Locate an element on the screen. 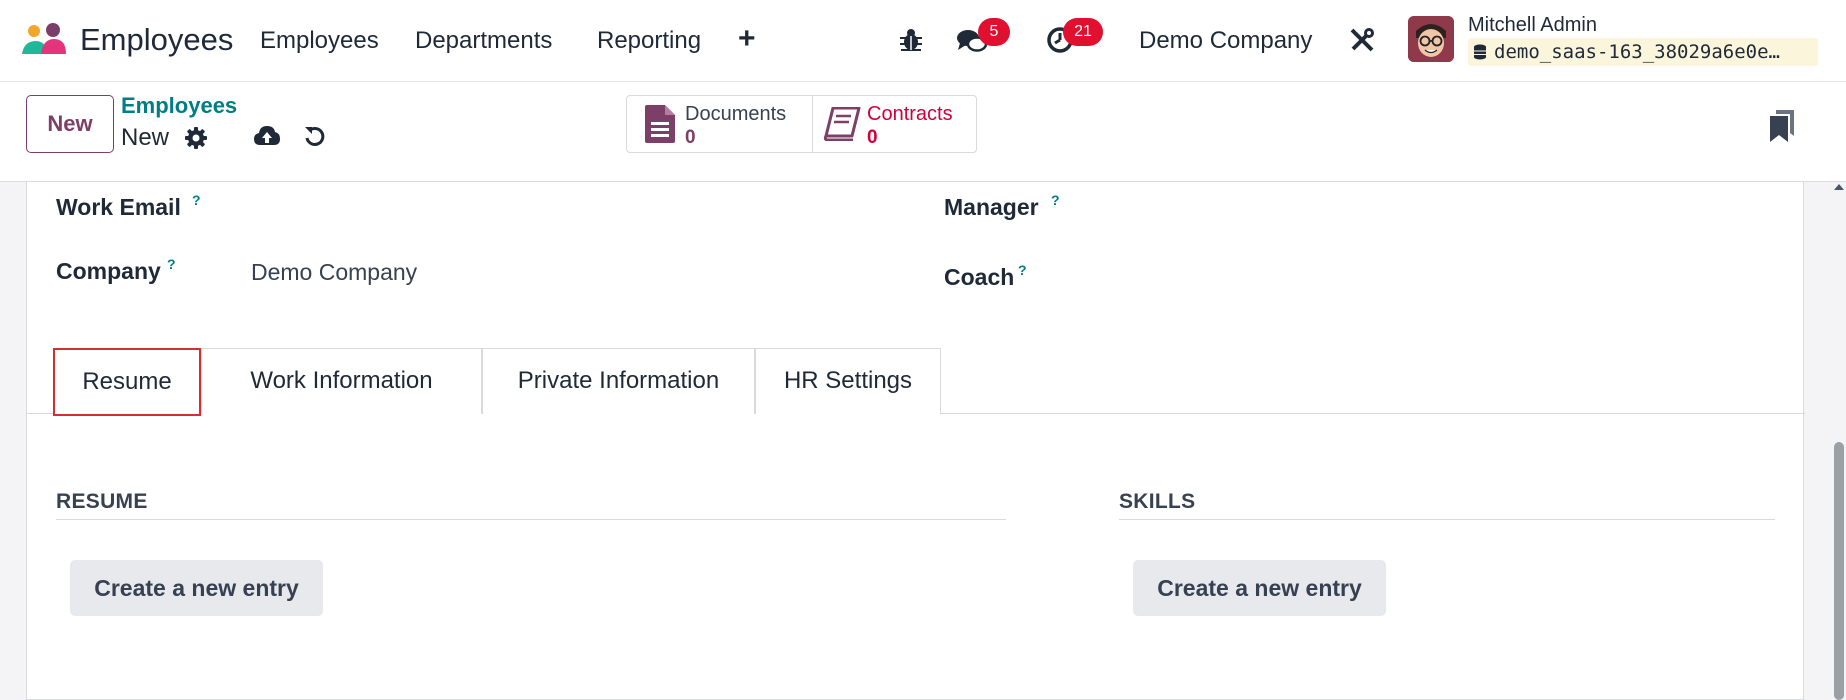  menu-employees: Employees is located at coordinates (319, 41).